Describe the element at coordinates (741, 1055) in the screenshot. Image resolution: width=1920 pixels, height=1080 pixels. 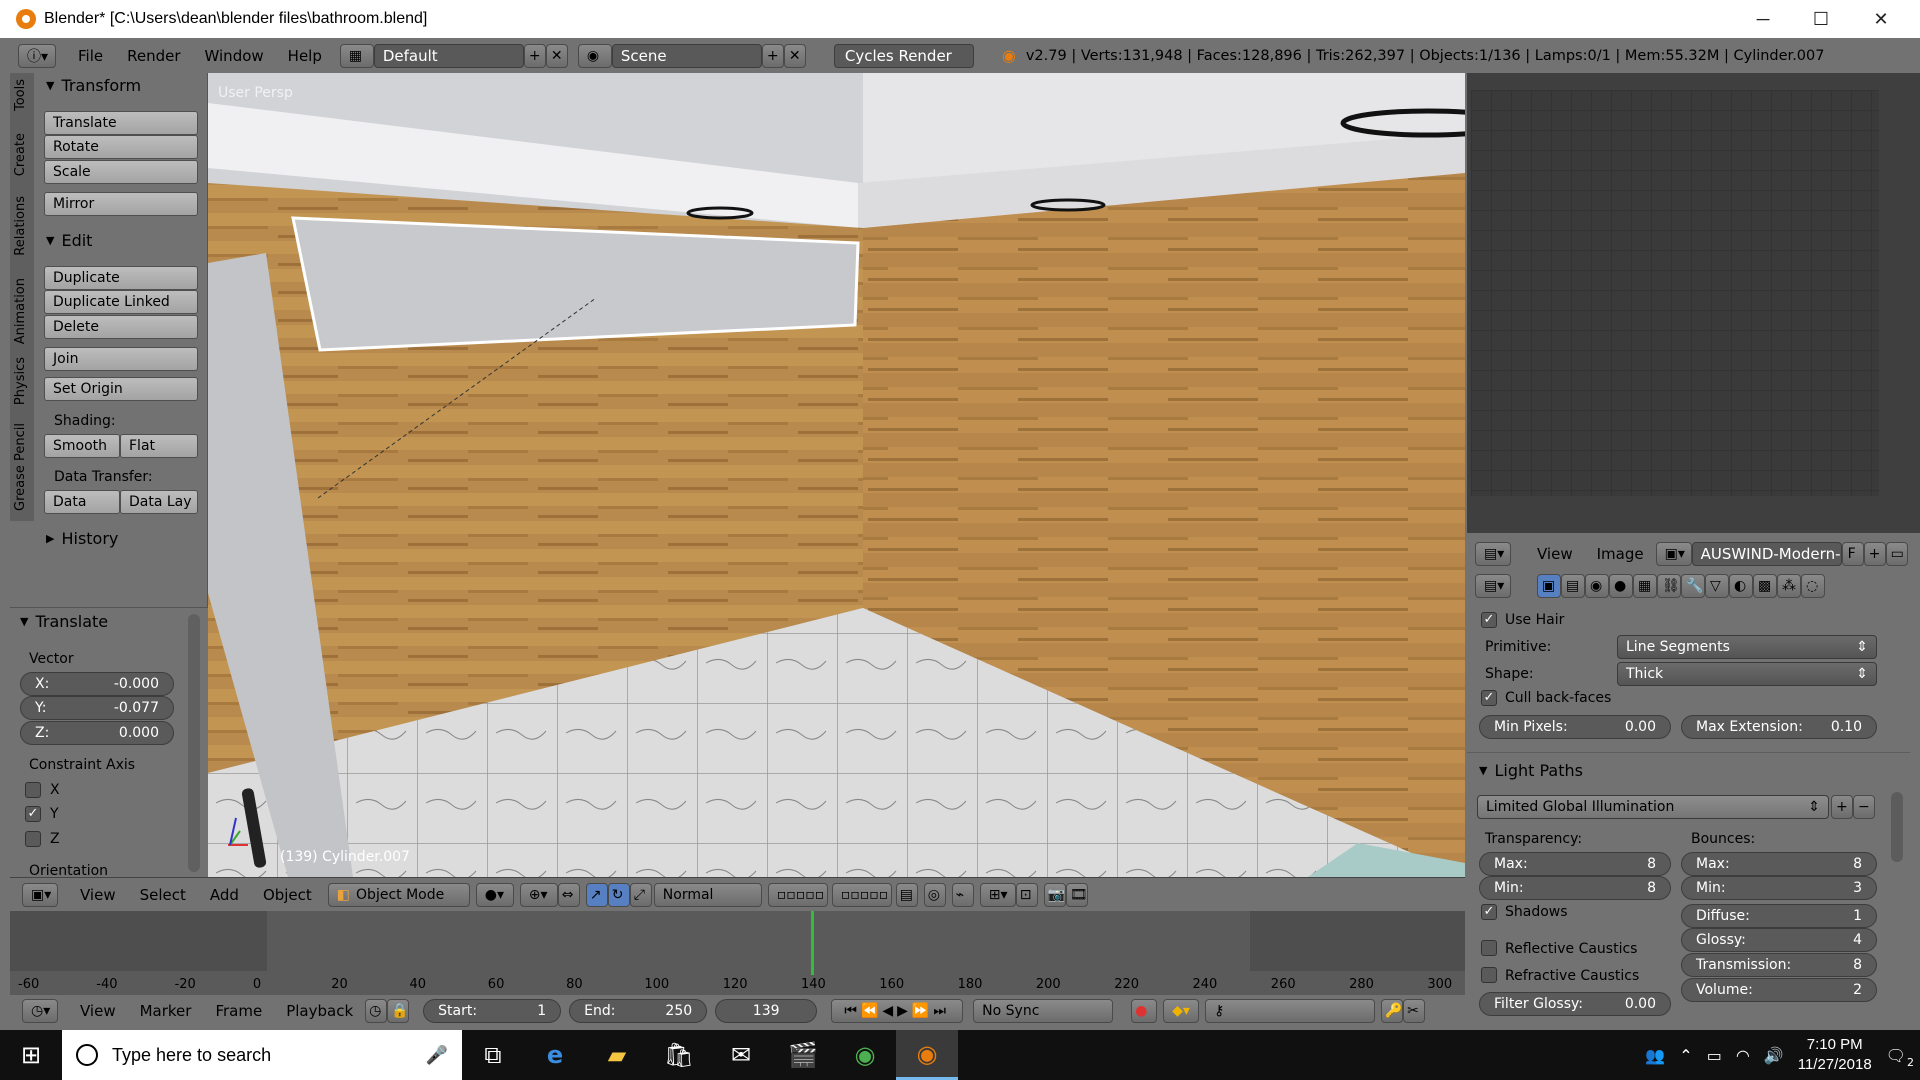
I see `mail-icon: ✉` at that location.